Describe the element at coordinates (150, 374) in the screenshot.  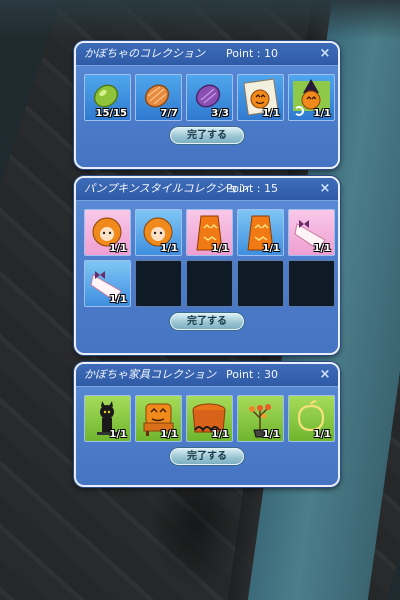
I see `panel-title: かぼちゃ家具コレクション` at that location.